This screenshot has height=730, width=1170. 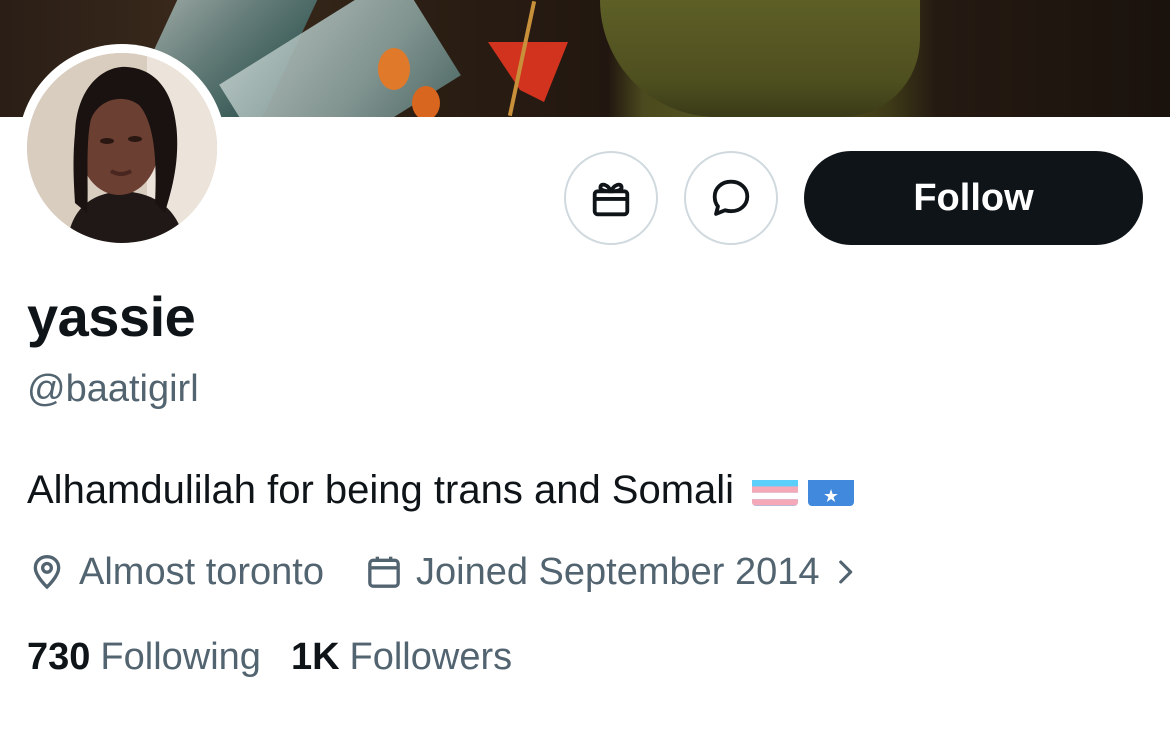 What do you see at coordinates (111, 316) in the screenshot?
I see `display-name: yassie` at bounding box center [111, 316].